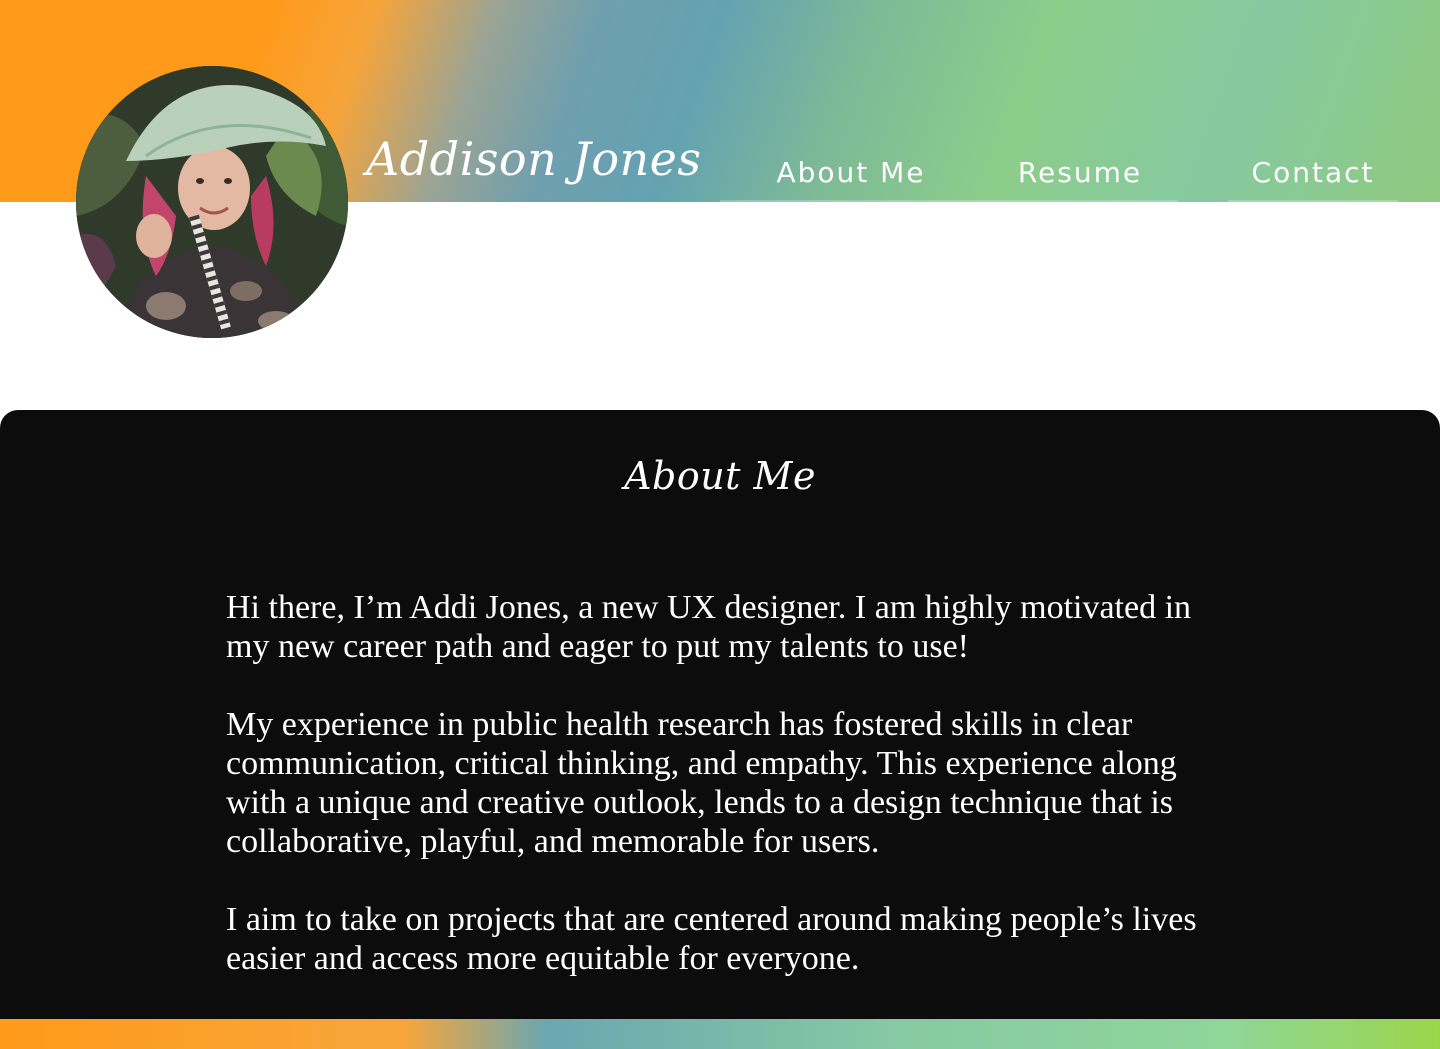  I want to click on nav-about-me: About Me, so click(851, 179).